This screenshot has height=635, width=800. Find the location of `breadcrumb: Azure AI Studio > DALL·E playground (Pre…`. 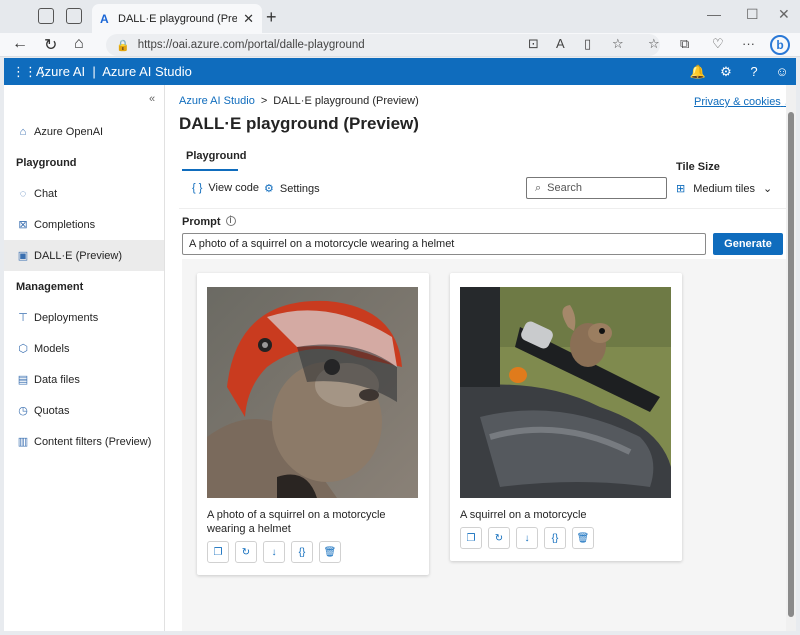

breadcrumb: Azure AI Studio > DALL·E playground (Pre… is located at coordinates (299, 101).